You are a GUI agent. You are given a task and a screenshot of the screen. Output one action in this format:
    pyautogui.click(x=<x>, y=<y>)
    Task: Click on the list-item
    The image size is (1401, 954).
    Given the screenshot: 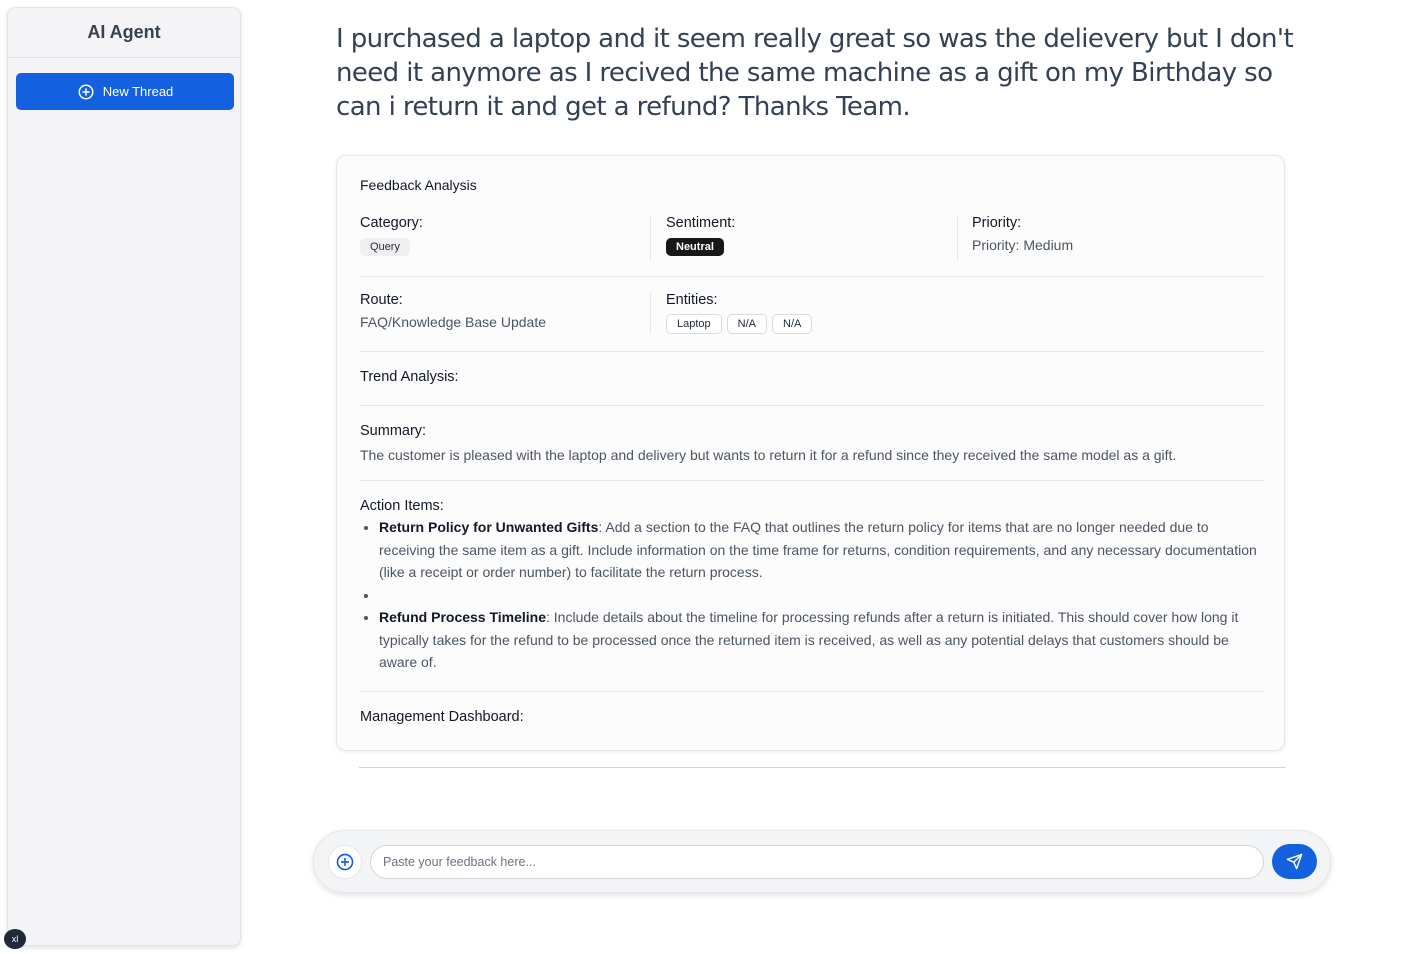 What is the action you would take?
    pyautogui.click(x=821, y=595)
    